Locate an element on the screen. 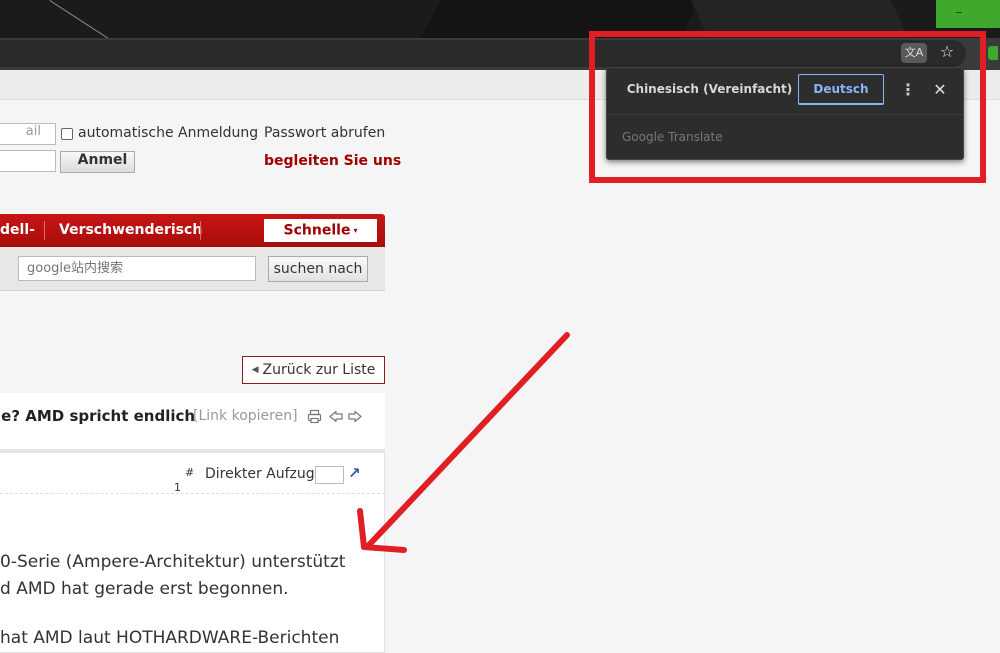 The image size is (1000, 653). red-arrow-annotation is located at coordinates (463, 442).